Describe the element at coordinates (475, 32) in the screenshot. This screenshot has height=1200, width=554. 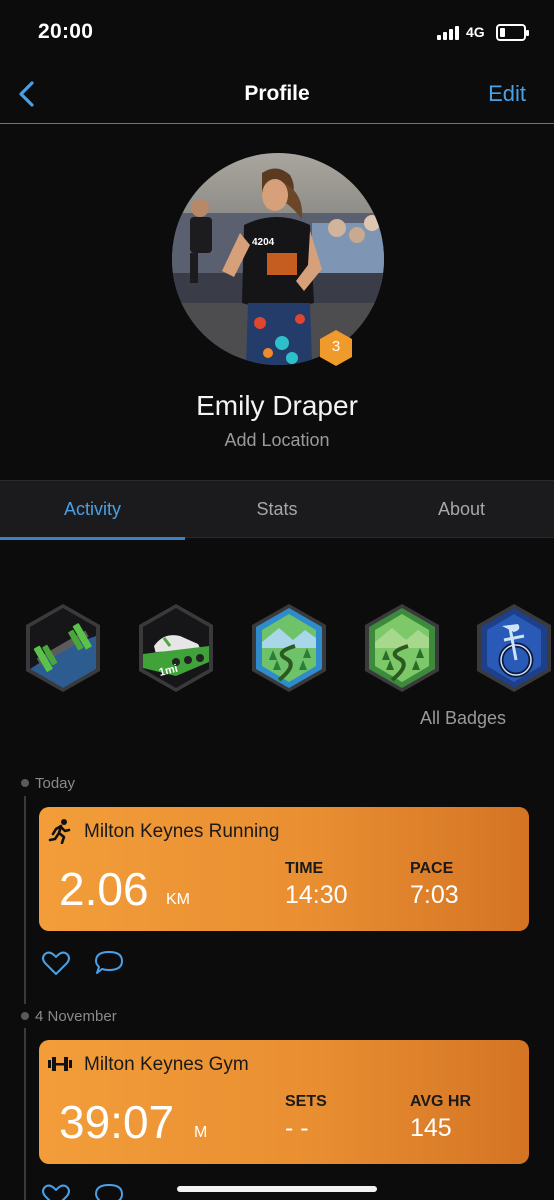
I see `network-label: 4G` at that location.